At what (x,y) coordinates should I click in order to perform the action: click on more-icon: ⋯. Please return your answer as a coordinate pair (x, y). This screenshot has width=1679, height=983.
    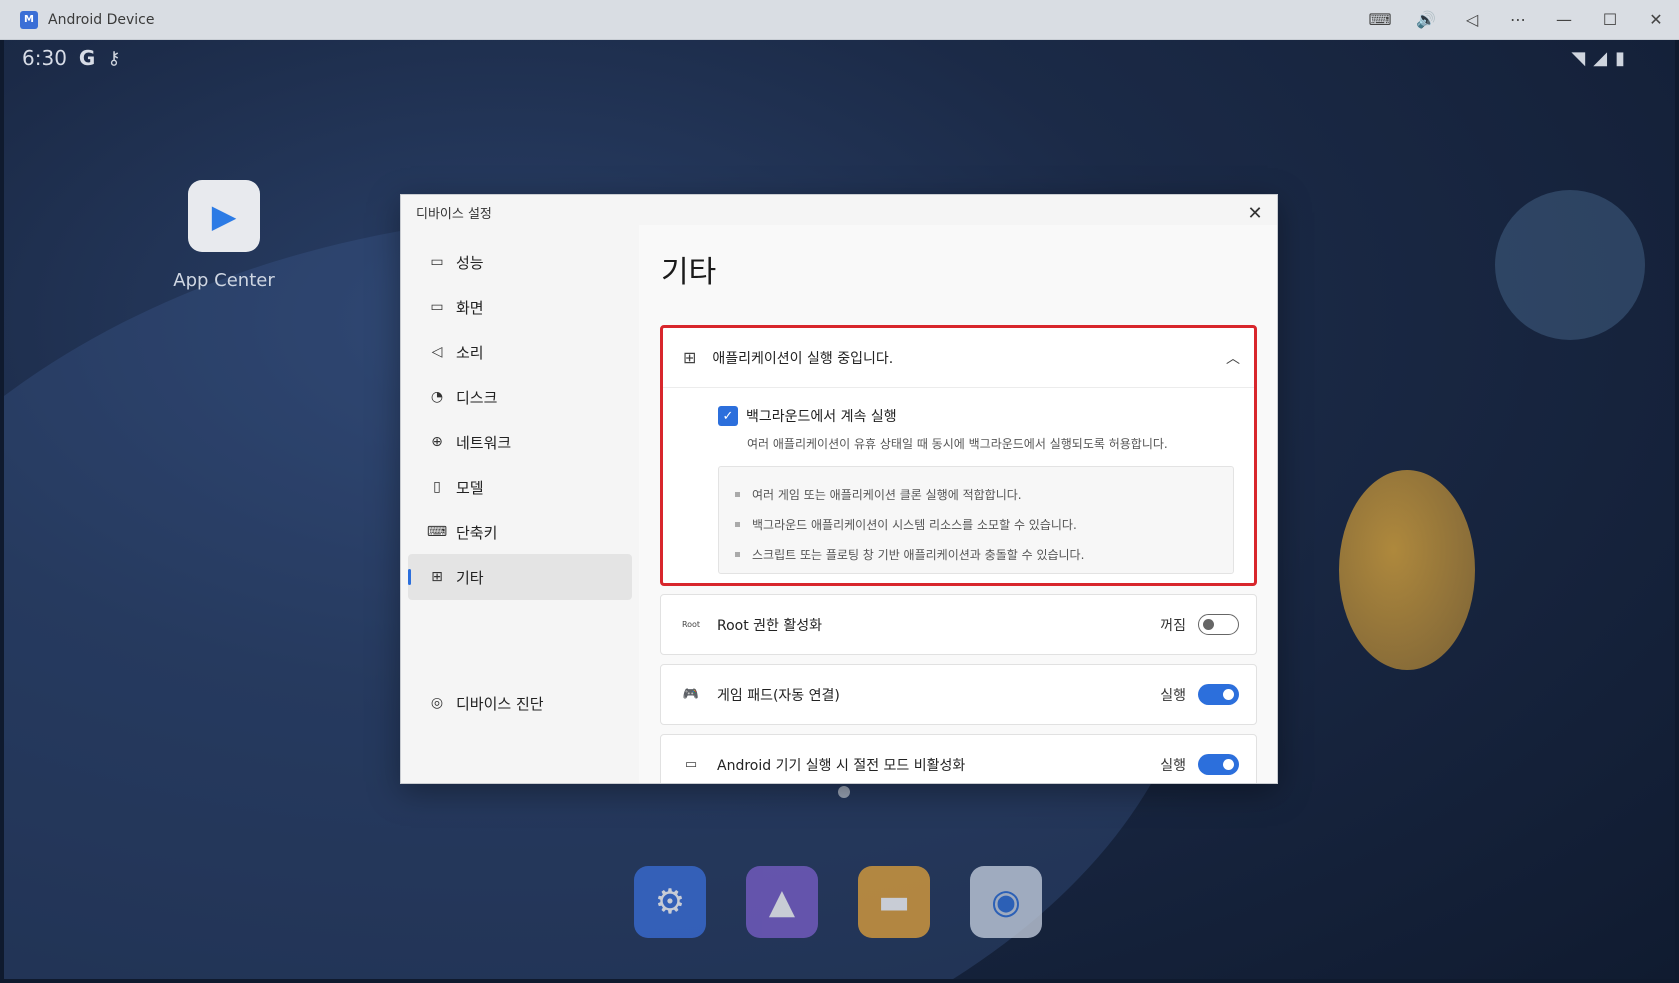
    Looking at the image, I should click on (1518, 20).